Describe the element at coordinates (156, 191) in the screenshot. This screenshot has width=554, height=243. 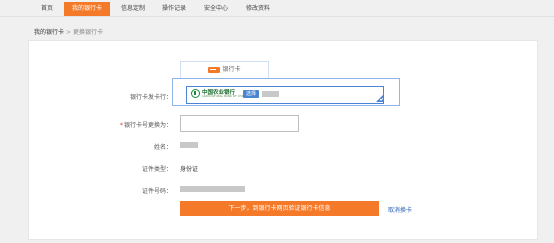
I see `id-number-label: 证件号码：` at that location.